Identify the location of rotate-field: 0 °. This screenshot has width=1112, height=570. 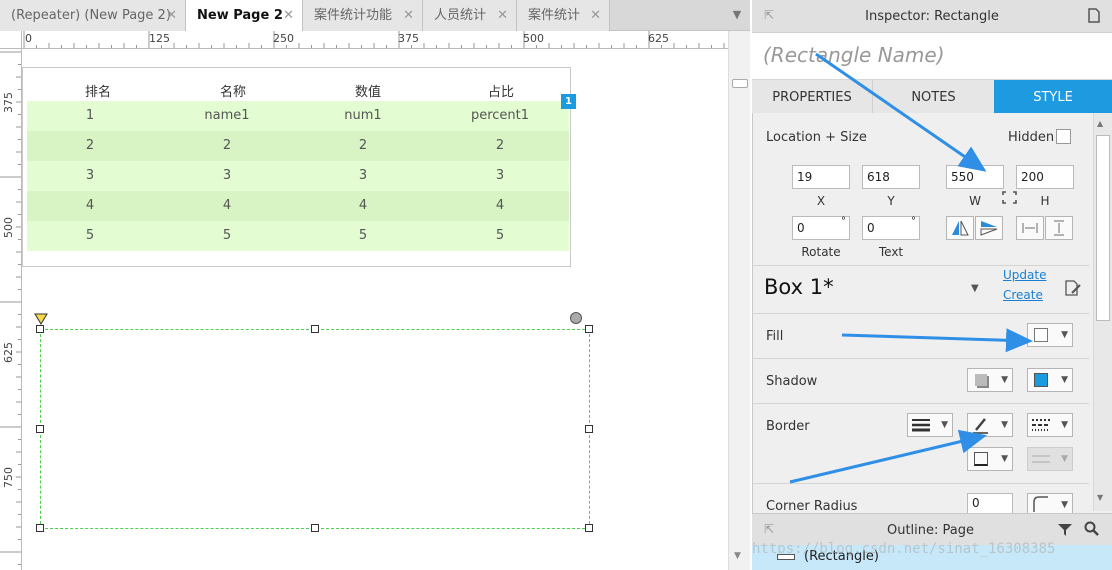
(821, 228).